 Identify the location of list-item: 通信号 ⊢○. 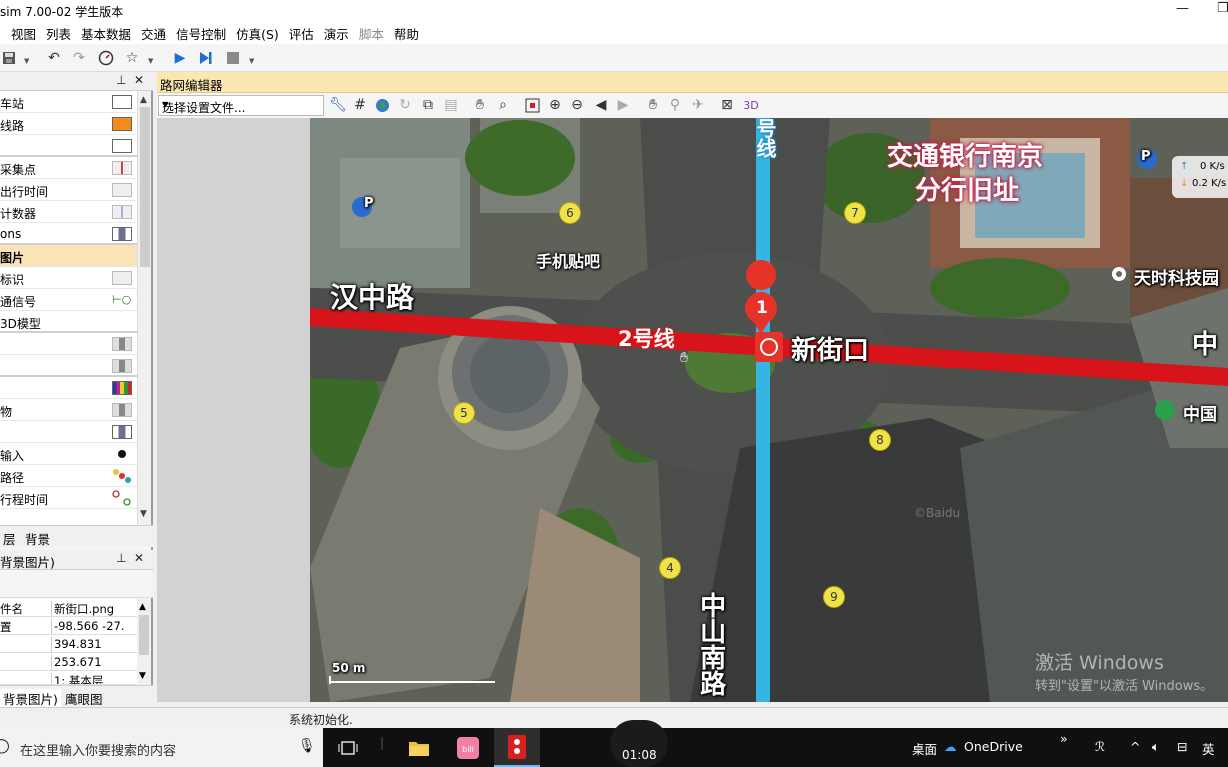
(68, 300).